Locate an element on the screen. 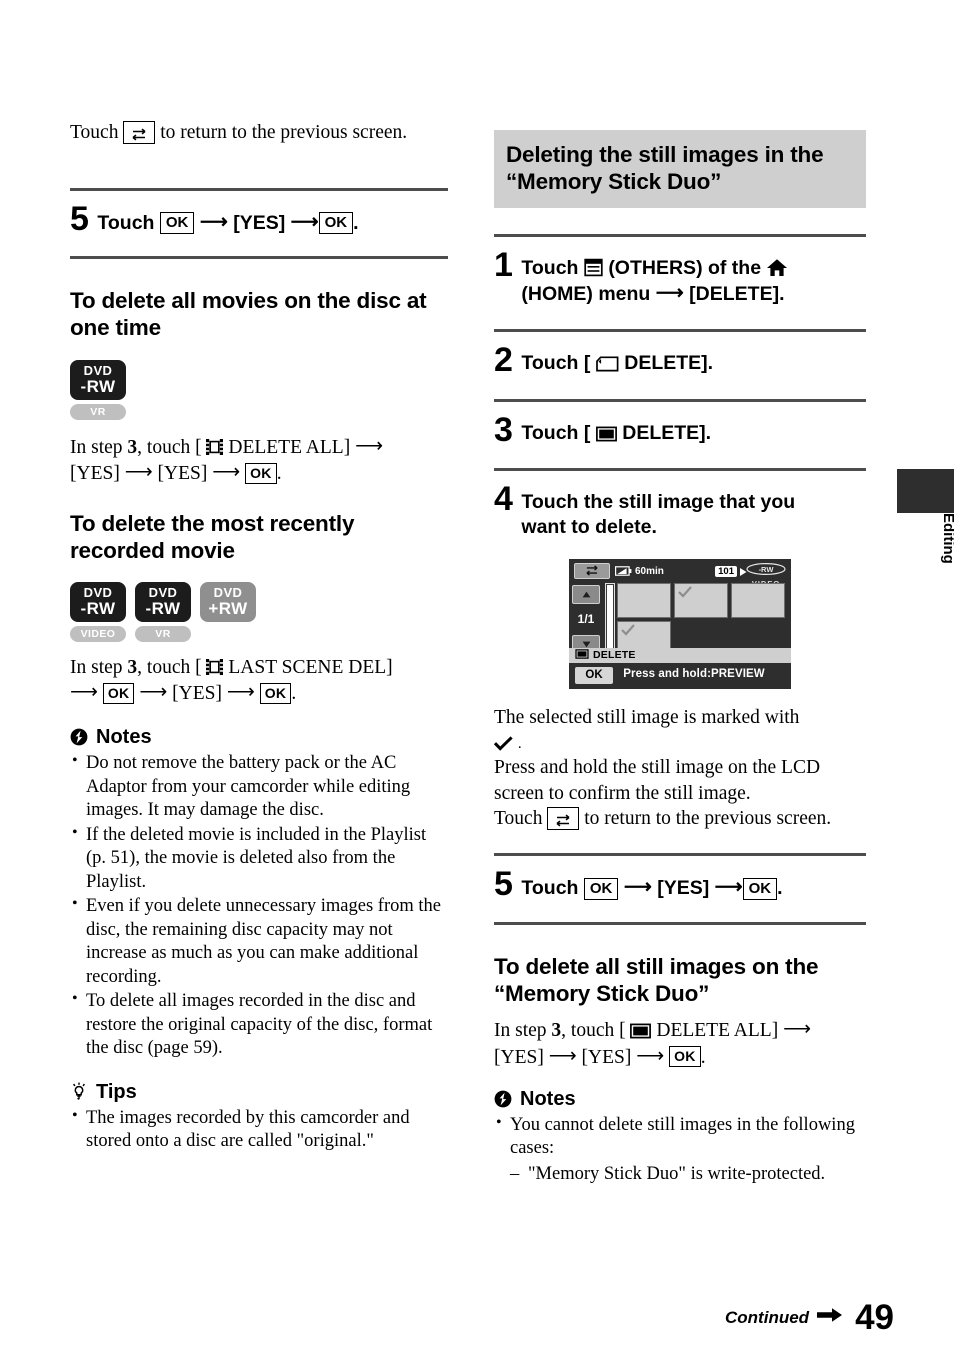 Image resolution: width=954 pixels, height=1357 pixels. up-triangle-icon is located at coordinates (586, 594).